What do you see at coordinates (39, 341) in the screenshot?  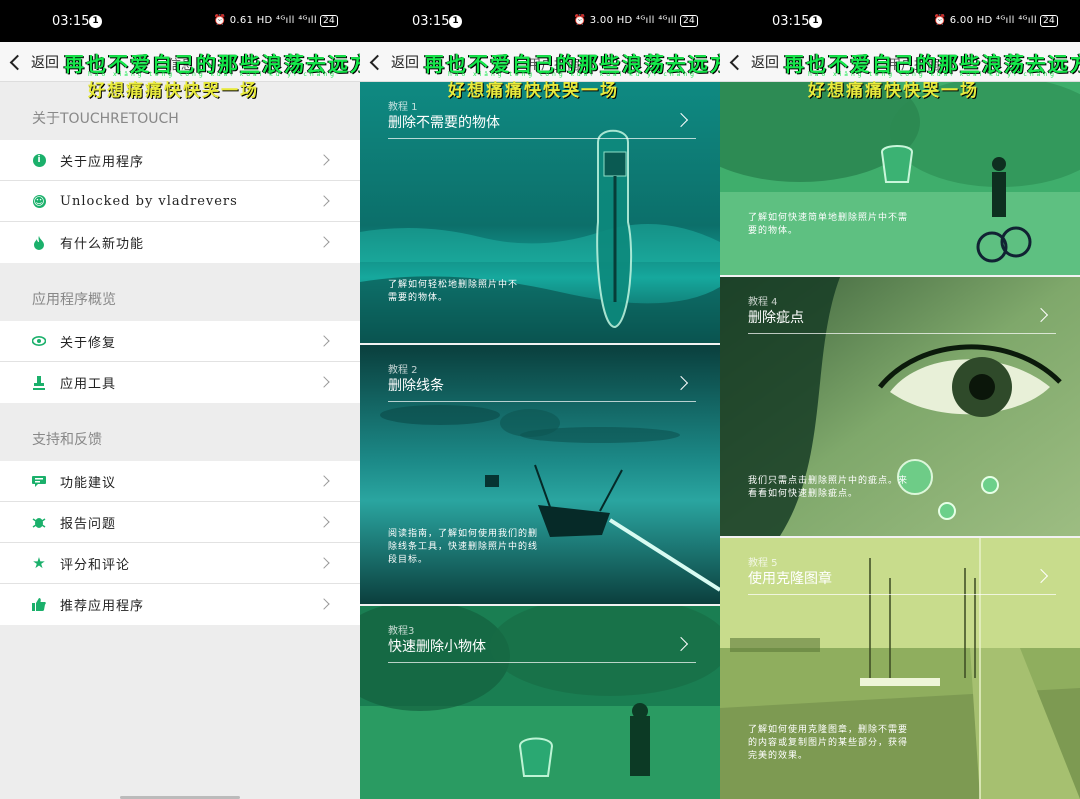 I see `eye-icon` at bounding box center [39, 341].